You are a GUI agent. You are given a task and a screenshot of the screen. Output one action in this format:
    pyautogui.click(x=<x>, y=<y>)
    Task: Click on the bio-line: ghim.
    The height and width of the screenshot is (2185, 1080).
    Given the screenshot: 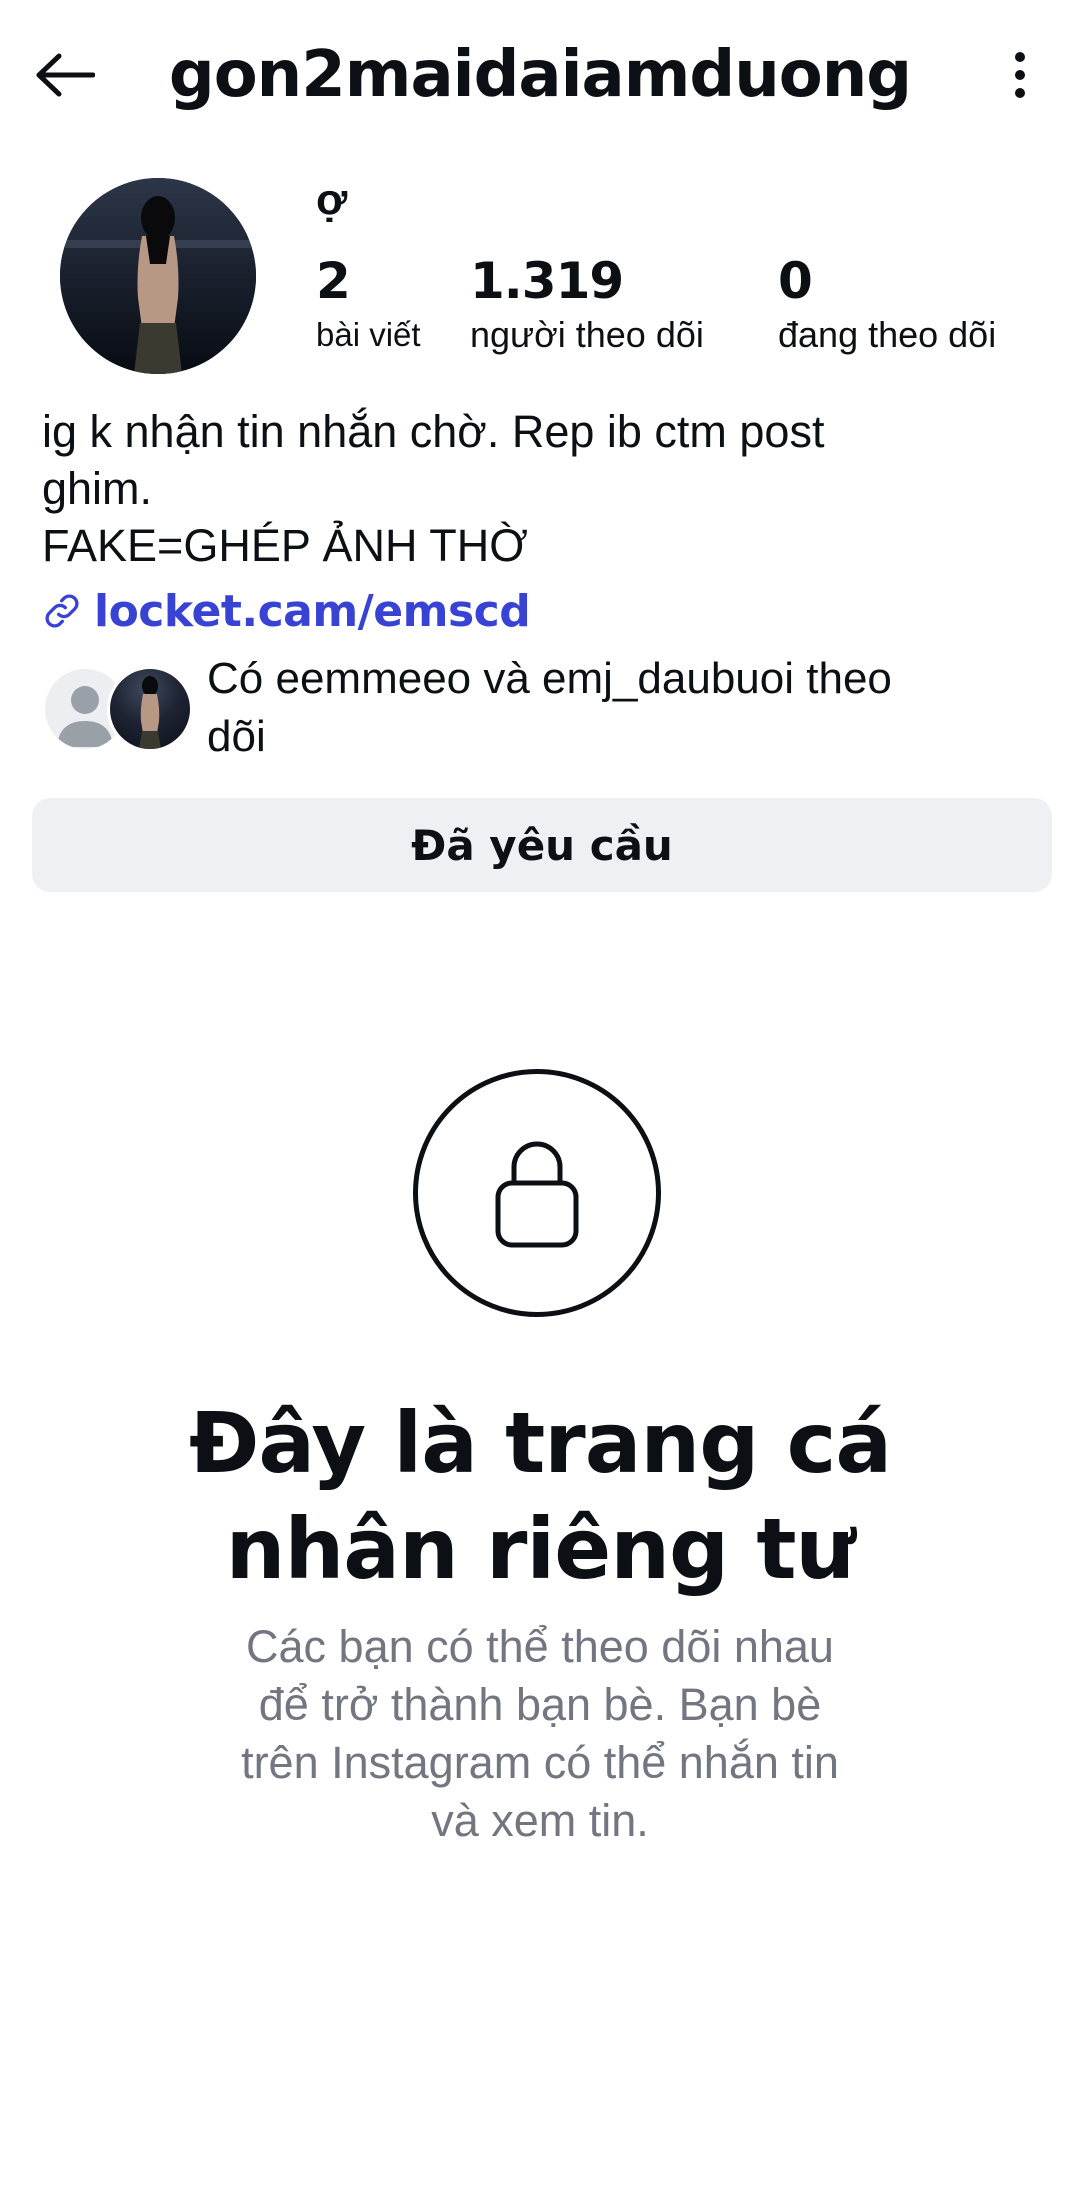 What is the action you would take?
    pyautogui.click(x=97, y=488)
    